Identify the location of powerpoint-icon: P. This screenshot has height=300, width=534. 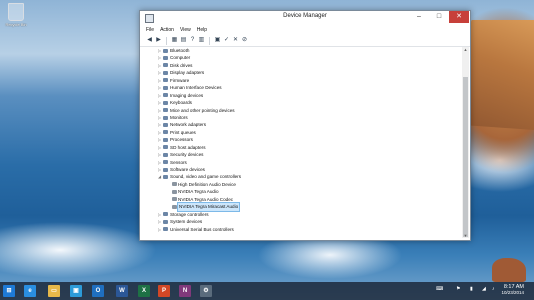
(164, 291).